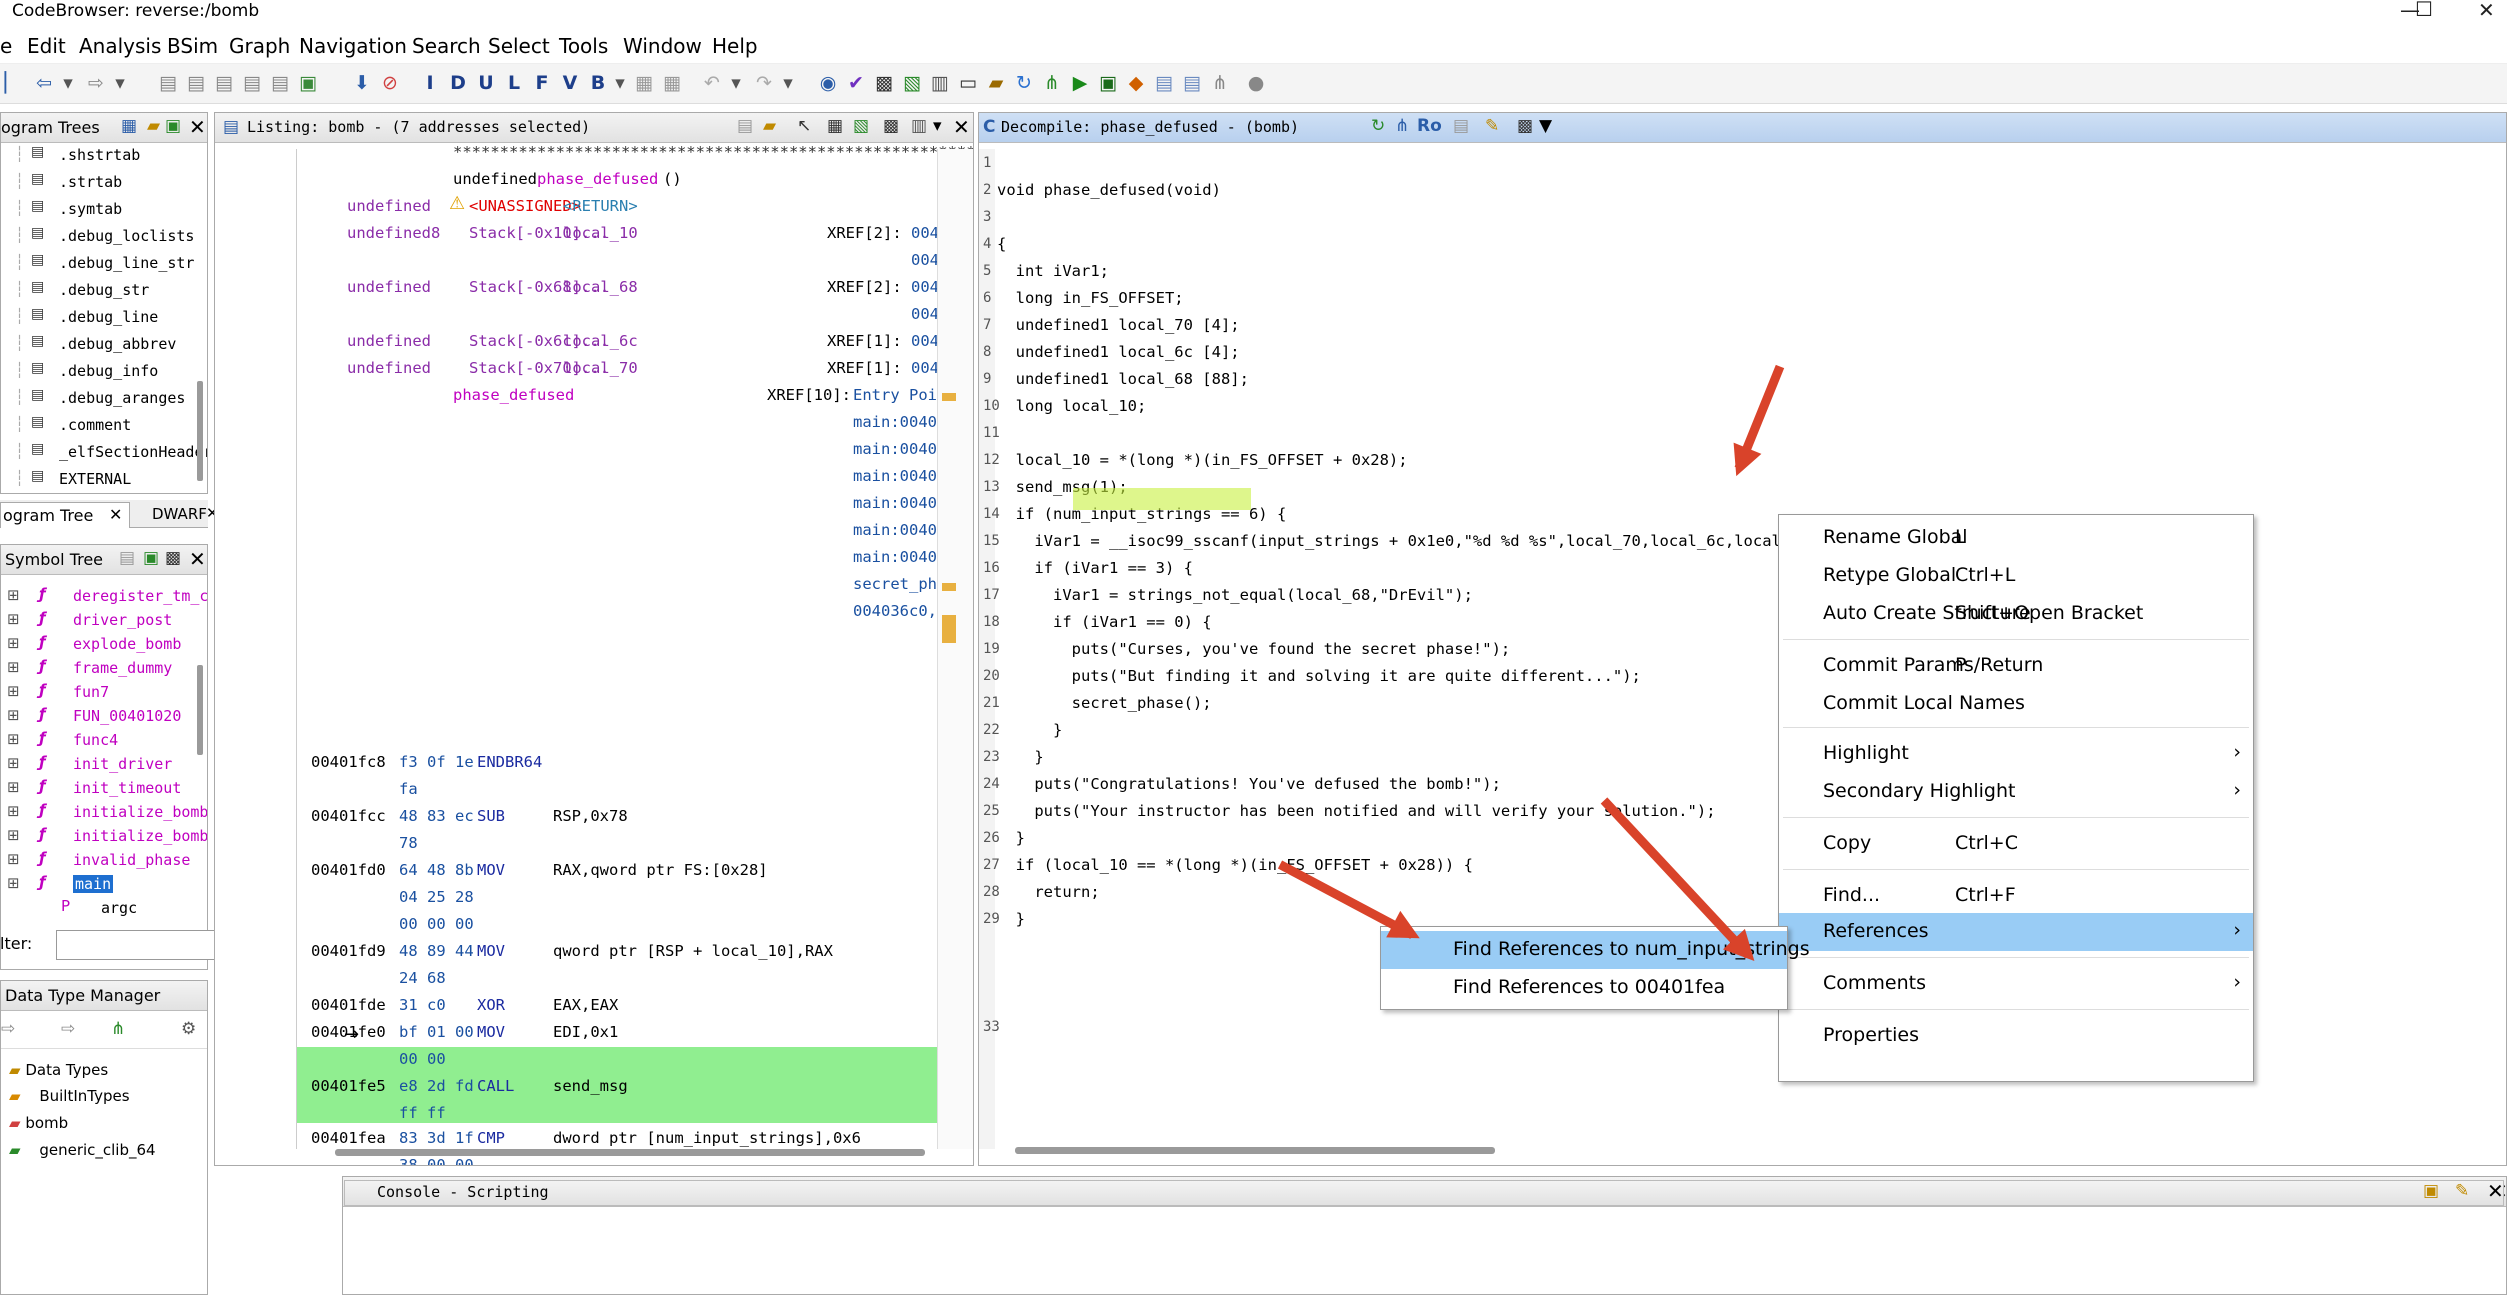  Describe the element at coordinates (430, 83) in the screenshot. I see `instruction-icon: I` at that location.